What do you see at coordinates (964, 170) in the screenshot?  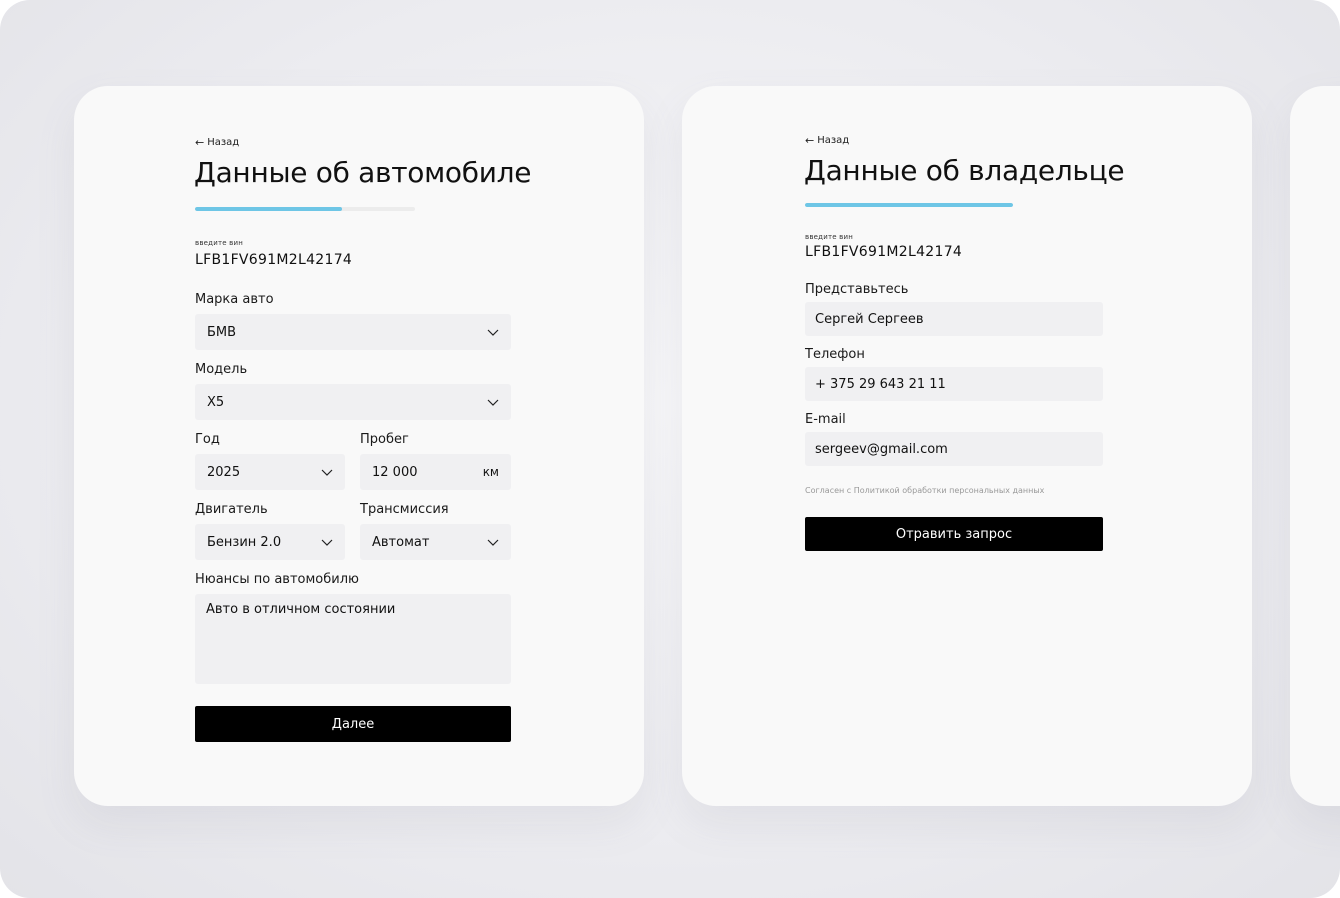 I see `page-title: Данные об владельце` at bounding box center [964, 170].